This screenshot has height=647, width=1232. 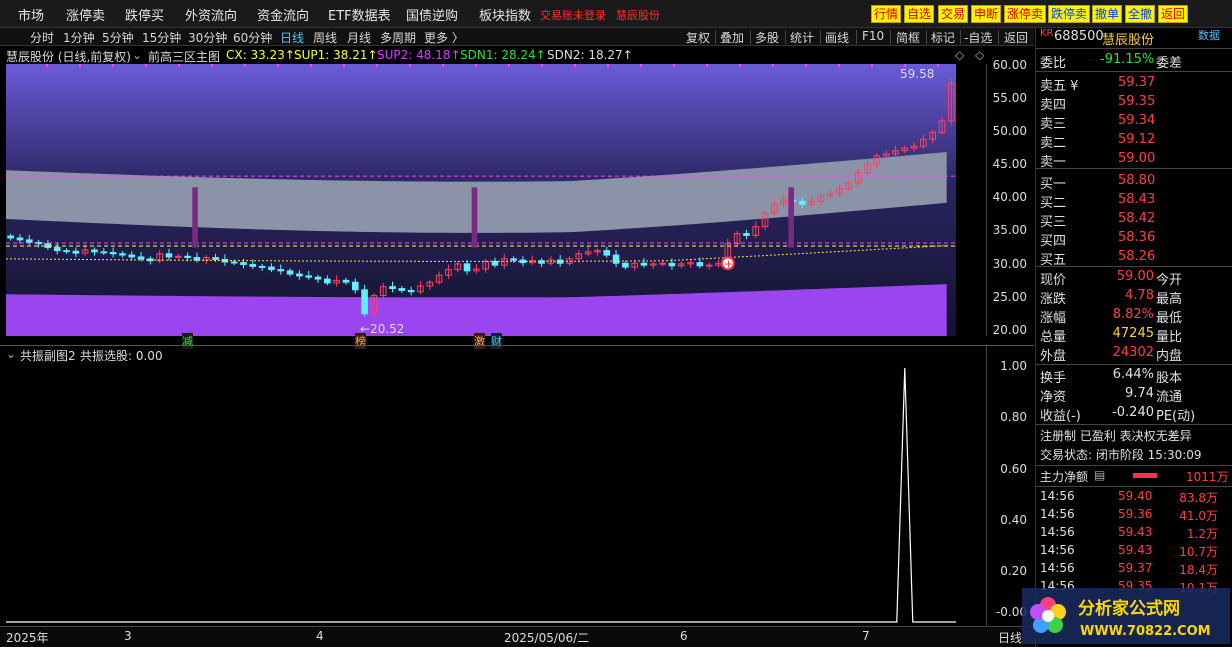 I want to click on stat-value: 47245, so click(x=1133, y=333).